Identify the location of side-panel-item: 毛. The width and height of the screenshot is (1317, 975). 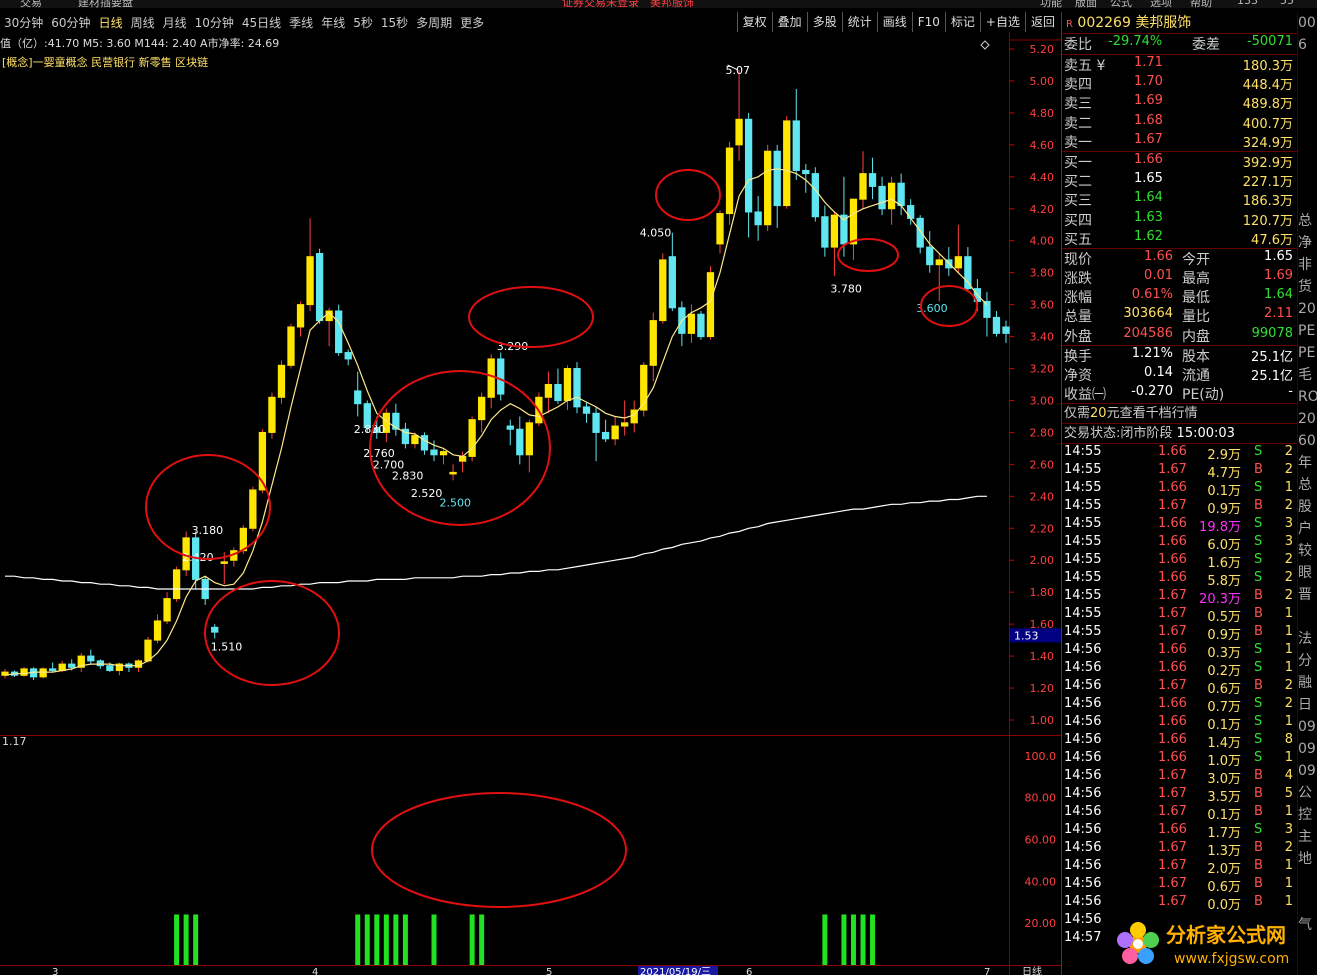
(1307, 375).